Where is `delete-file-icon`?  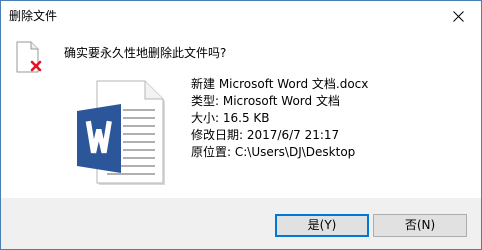
delete-file-icon is located at coordinates (29, 57).